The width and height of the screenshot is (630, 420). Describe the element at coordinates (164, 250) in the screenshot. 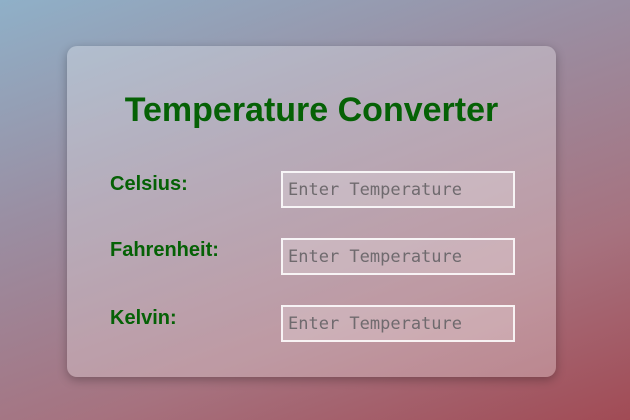

I see `fahrenheit-label: Fahrenheit:` at that location.